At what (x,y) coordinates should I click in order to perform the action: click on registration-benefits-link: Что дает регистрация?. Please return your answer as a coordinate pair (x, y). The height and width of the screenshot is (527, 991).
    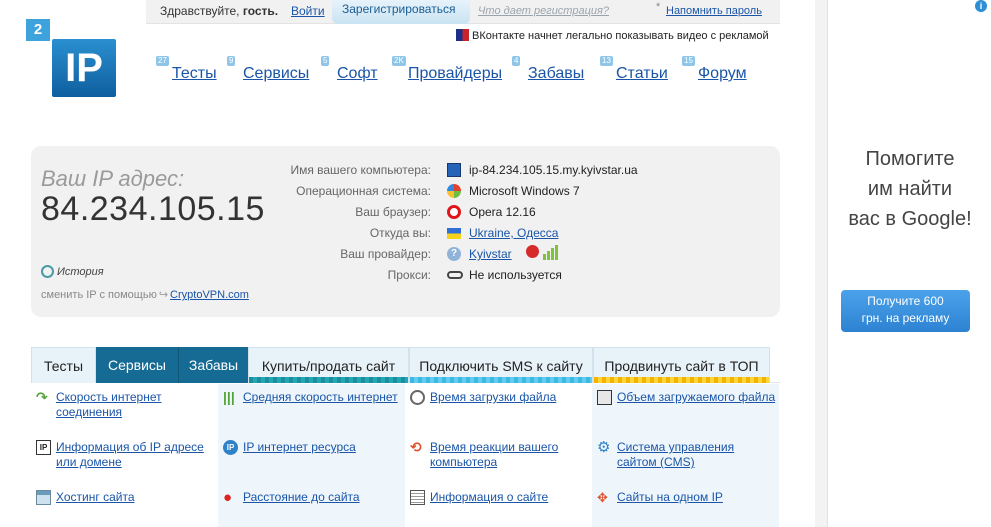
    Looking at the image, I should click on (543, 11).